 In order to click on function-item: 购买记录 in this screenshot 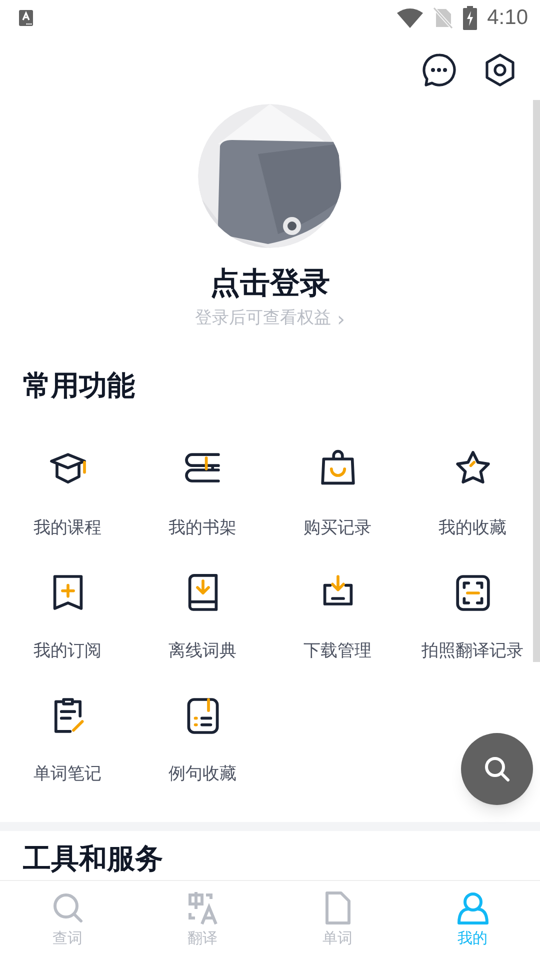, I will do `click(338, 490)`.